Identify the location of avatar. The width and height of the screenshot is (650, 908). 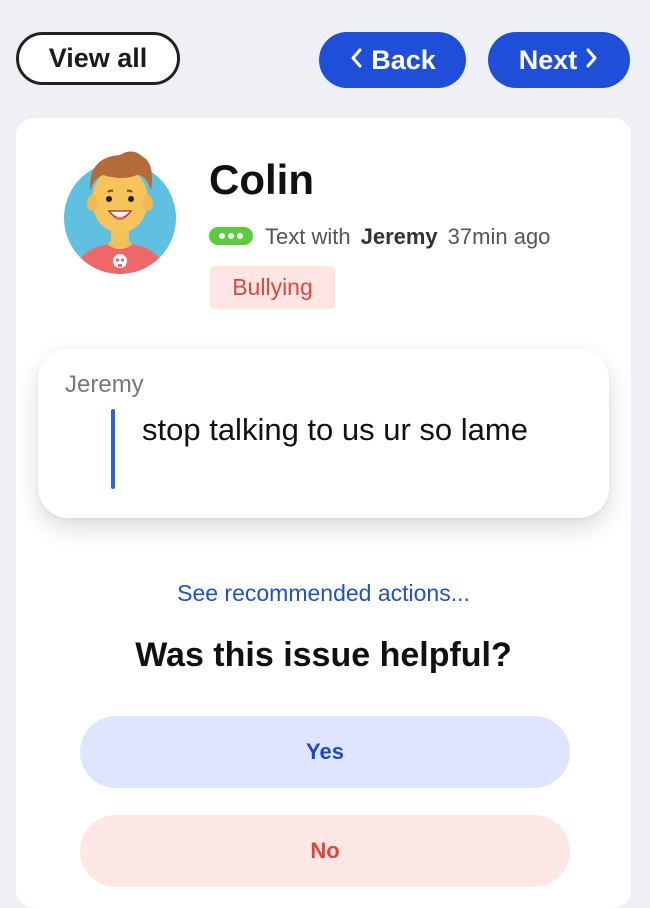
(120, 210).